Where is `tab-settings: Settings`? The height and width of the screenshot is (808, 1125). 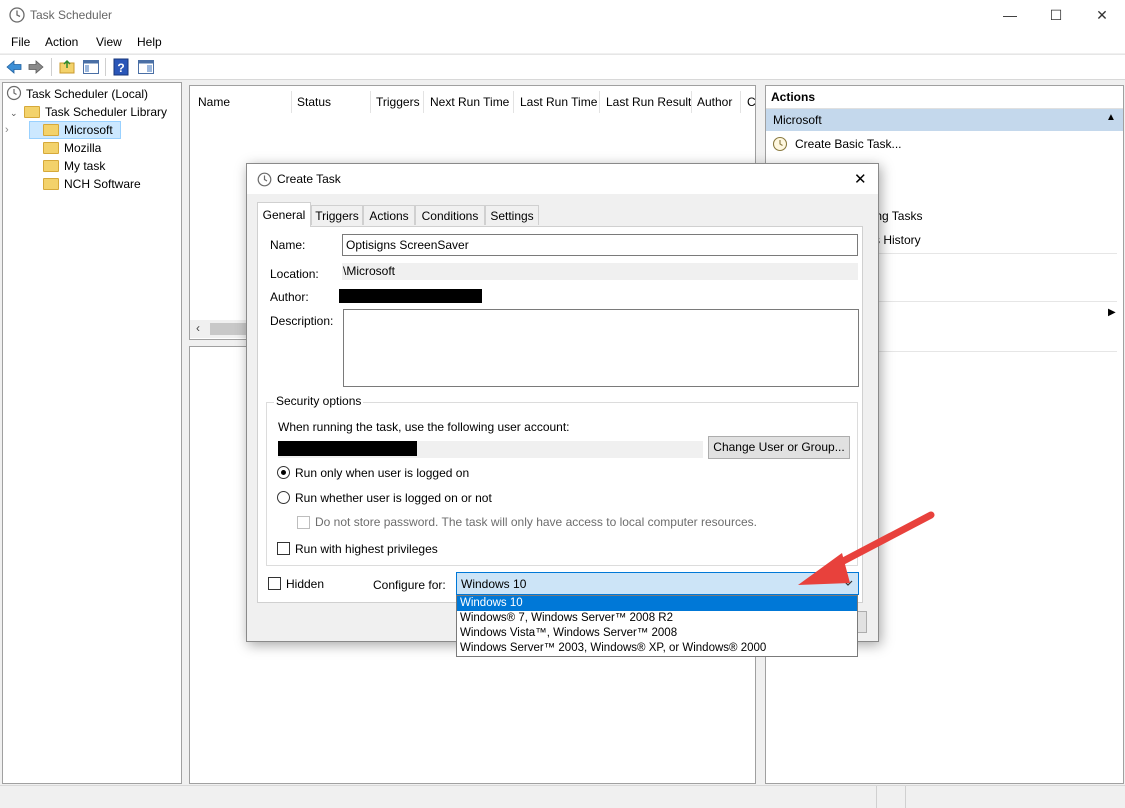
tab-settings: Settings is located at coordinates (512, 215).